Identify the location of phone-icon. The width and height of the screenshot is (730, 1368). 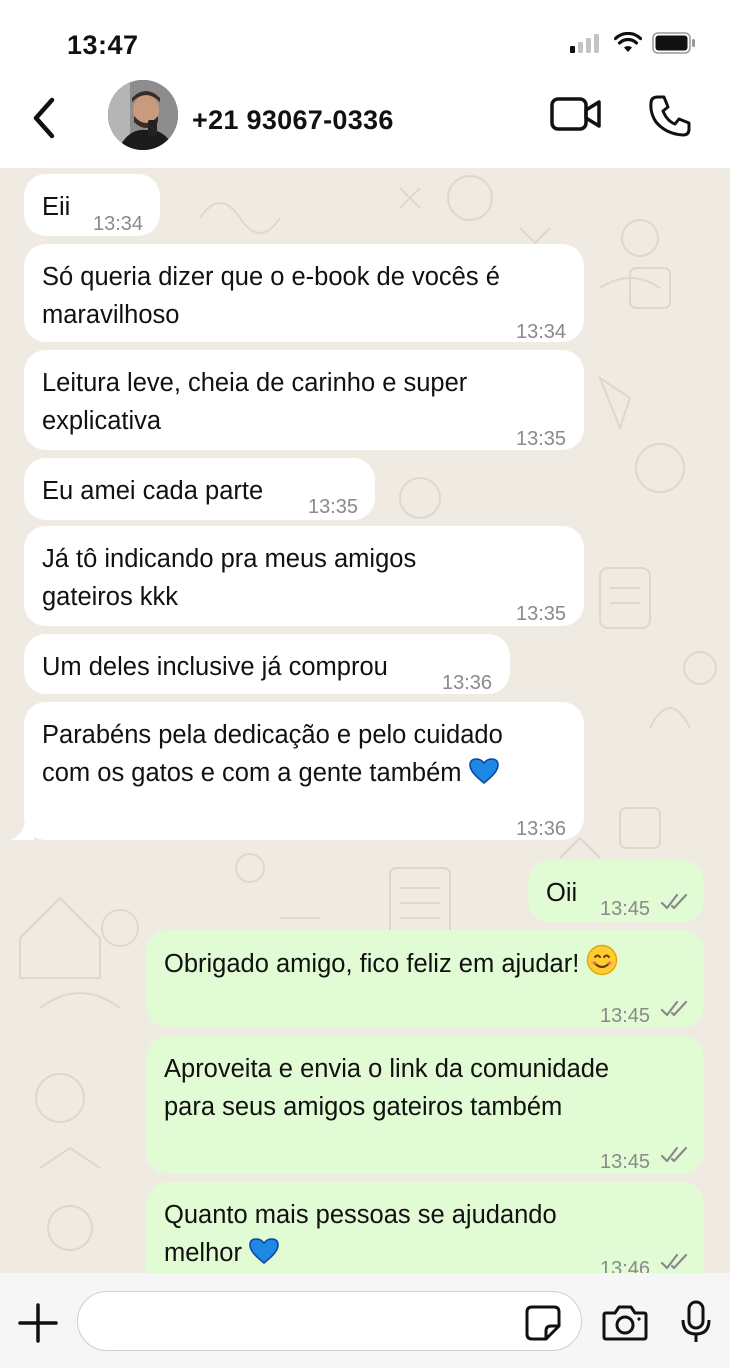
(670, 116).